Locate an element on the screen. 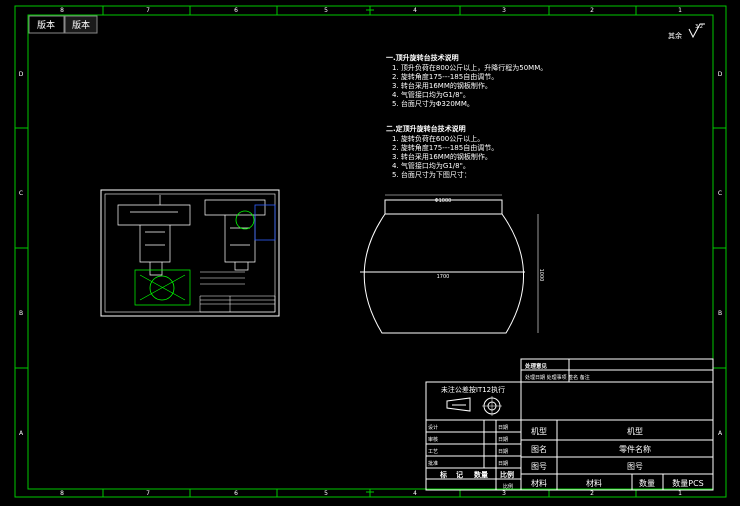  roughness-label: 其余 is located at coordinates (675, 35).